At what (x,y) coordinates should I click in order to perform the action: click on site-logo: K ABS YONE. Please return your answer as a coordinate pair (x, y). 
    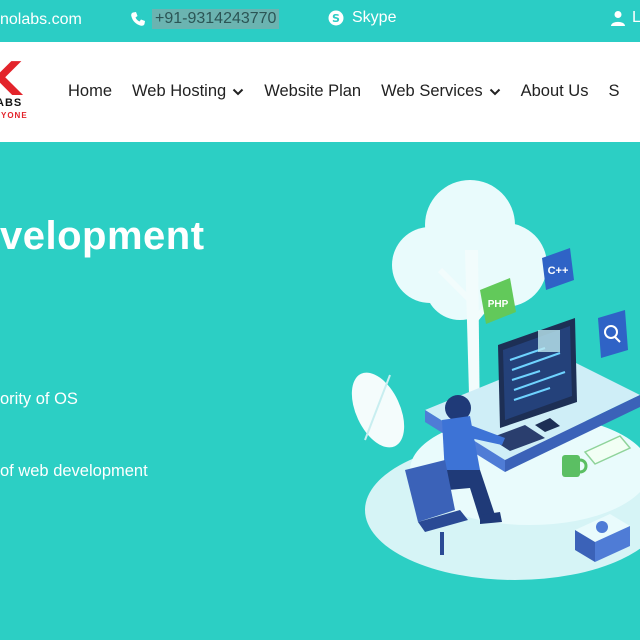
    Looking at the image, I should click on (20, 92).